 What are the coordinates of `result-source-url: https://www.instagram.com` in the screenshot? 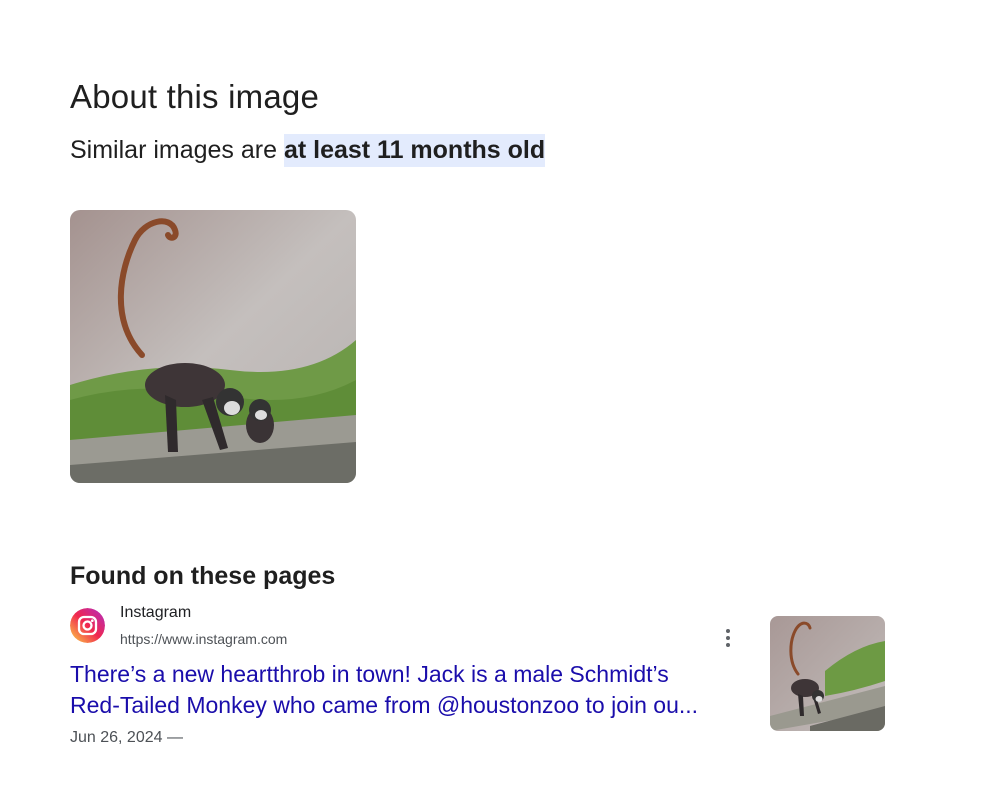 It's located at (203, 639).